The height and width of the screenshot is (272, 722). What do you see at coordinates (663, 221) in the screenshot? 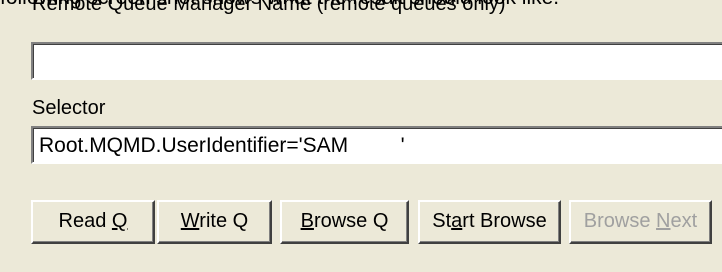
I see `browse-next-accelerator: N` at bounding box center [663, 221].